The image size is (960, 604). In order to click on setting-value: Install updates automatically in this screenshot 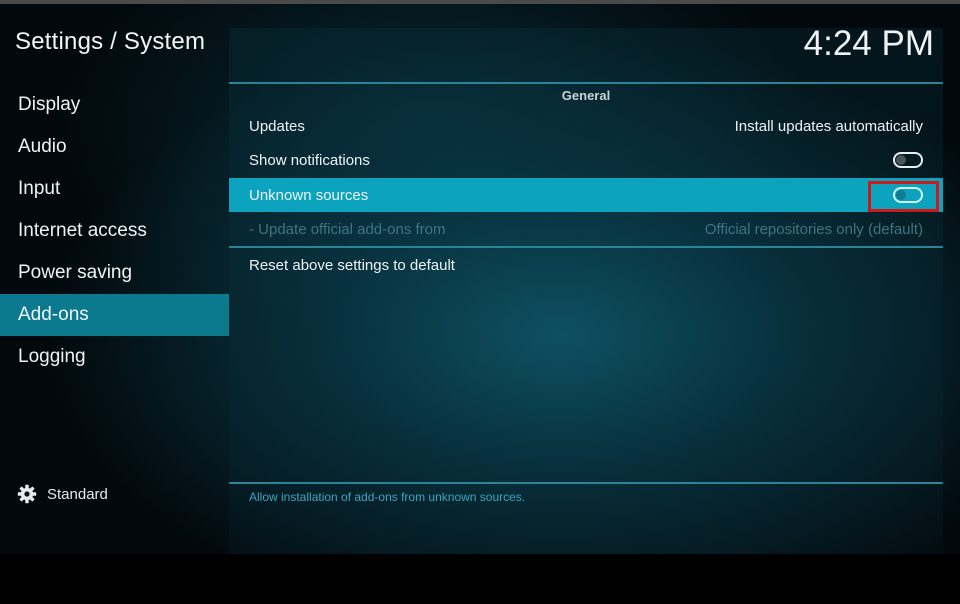, I will do `click(828, 126)`.